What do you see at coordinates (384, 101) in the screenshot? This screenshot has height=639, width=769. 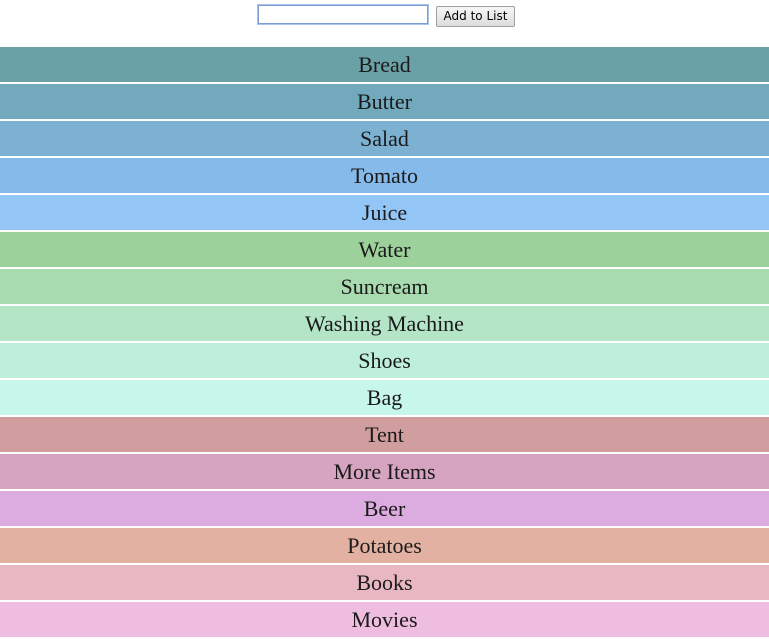 I see `list-item: Butter` at bounding box center [384, 101].